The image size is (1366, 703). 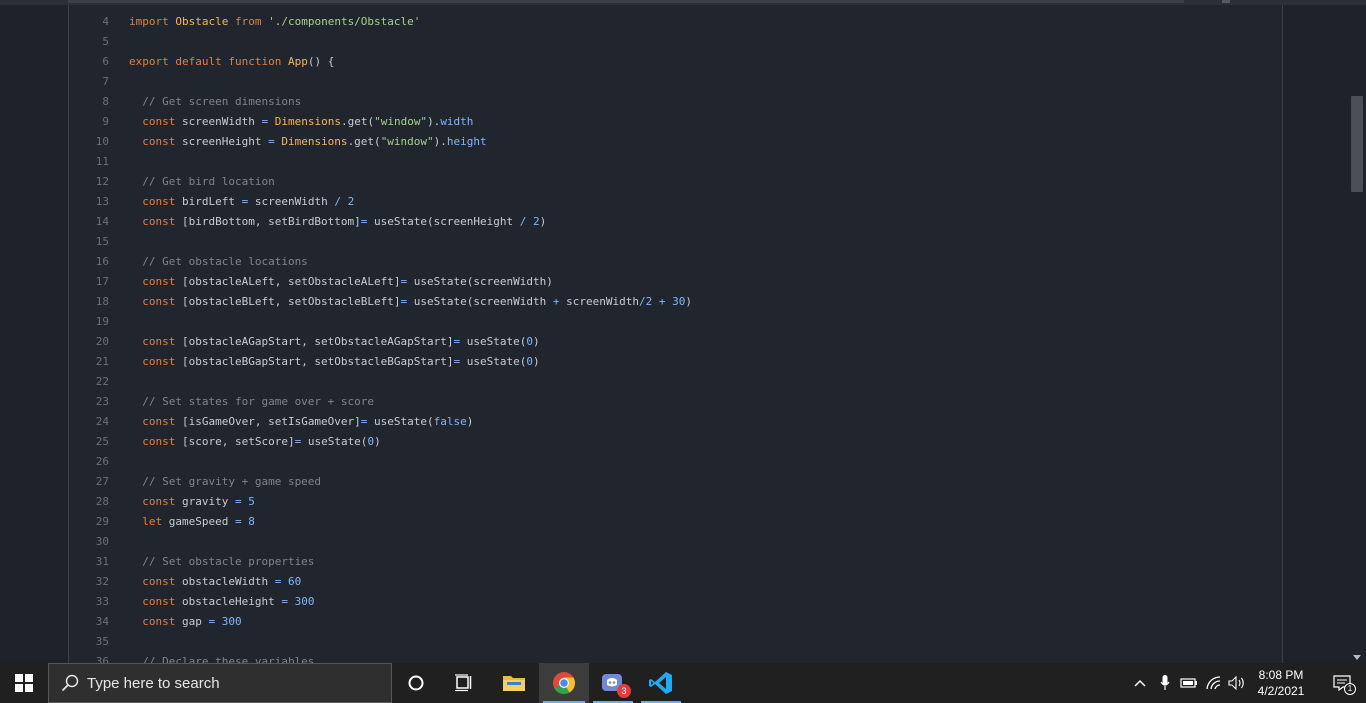 What do you see at coordinates (225, 481) in the screenshot?
I see `code-token: // Set gravity + game speed` at bounding box center [225, 481].